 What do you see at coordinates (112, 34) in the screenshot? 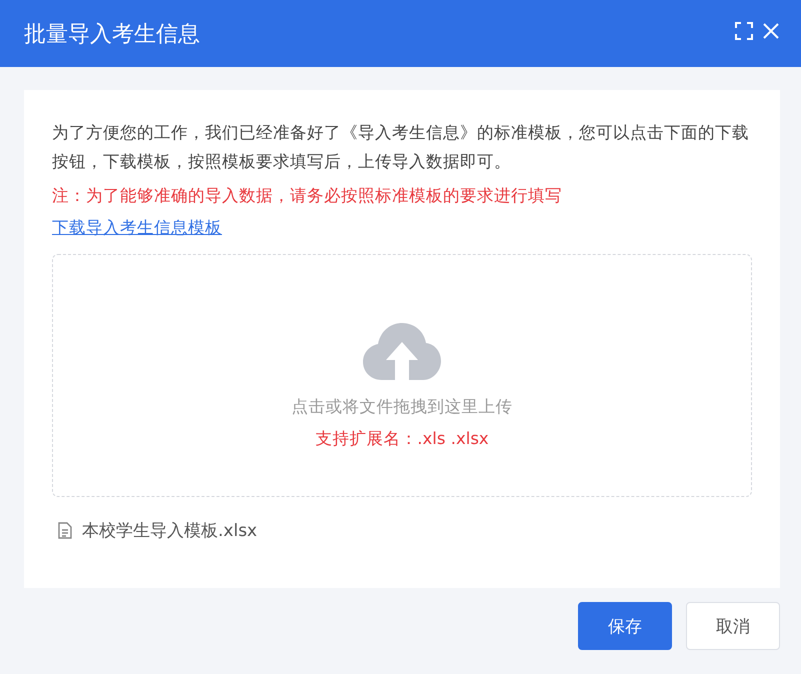
I see `dialog-title: 批量导入考生信息` at bounding box center [112, 34].